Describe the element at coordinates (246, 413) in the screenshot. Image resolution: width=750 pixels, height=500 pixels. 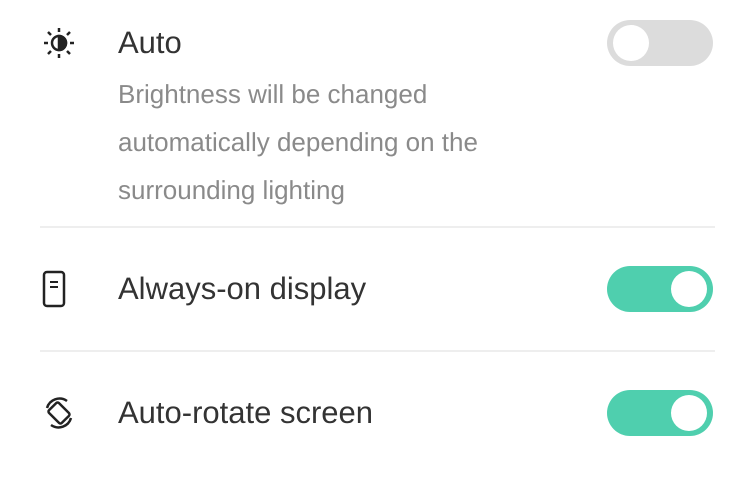
I see `setting-label: Auto-rotate screen` at that location.